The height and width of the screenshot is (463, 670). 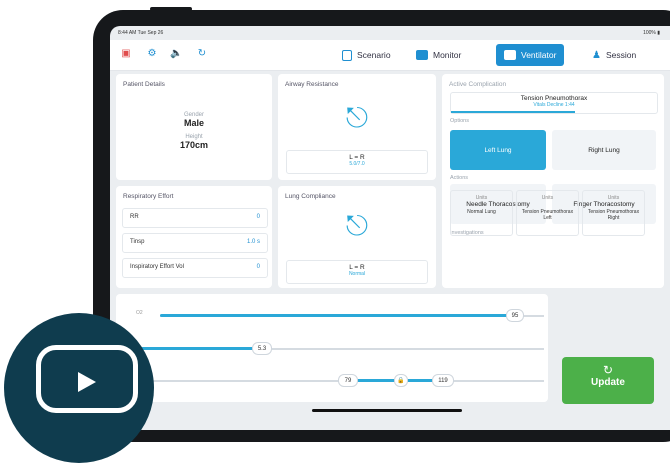 What do you see at coordinates (87, 382) in the screenshot?
I see `play-triangle-icon` at bounding box center [87, 382].